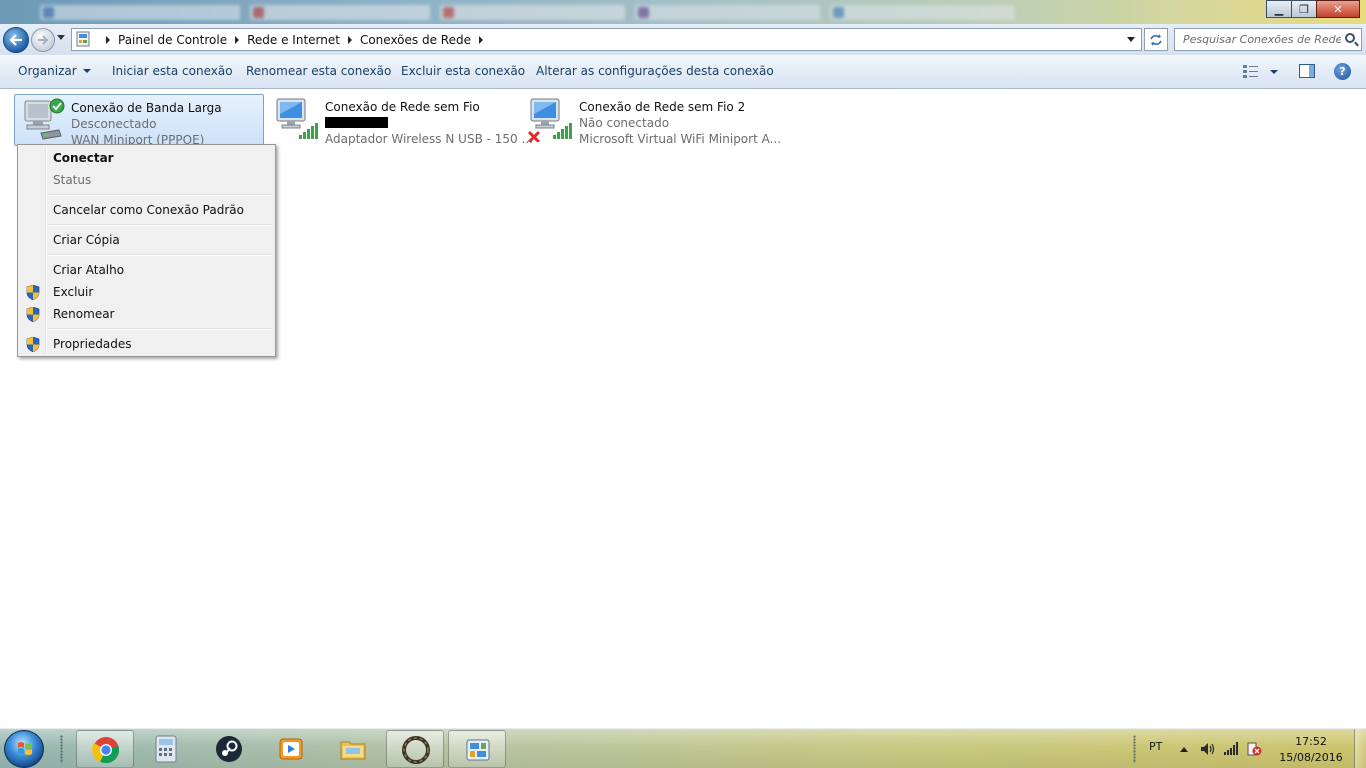 Image resolution: width=1366 pixels, height=768 pixels. I want to click on rename-connection-button: Renomear esta conexão, so click(318, 71).